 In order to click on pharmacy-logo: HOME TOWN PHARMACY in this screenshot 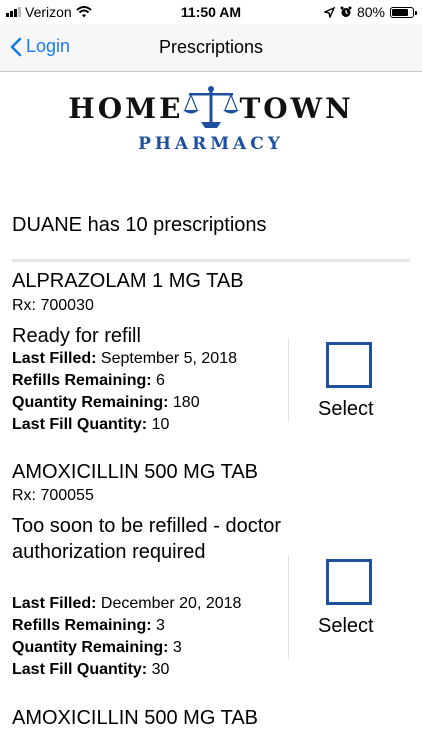, I will do `click(211, 123)`.